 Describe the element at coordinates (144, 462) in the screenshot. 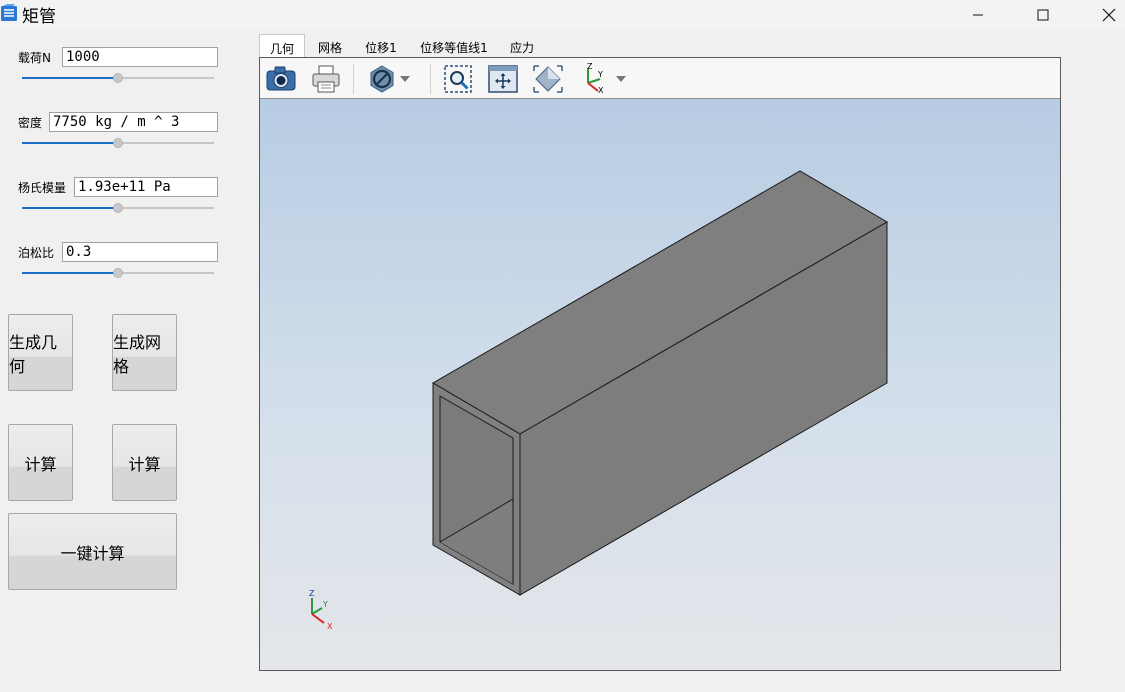

I see `compute-button-2: 计算` at that location.